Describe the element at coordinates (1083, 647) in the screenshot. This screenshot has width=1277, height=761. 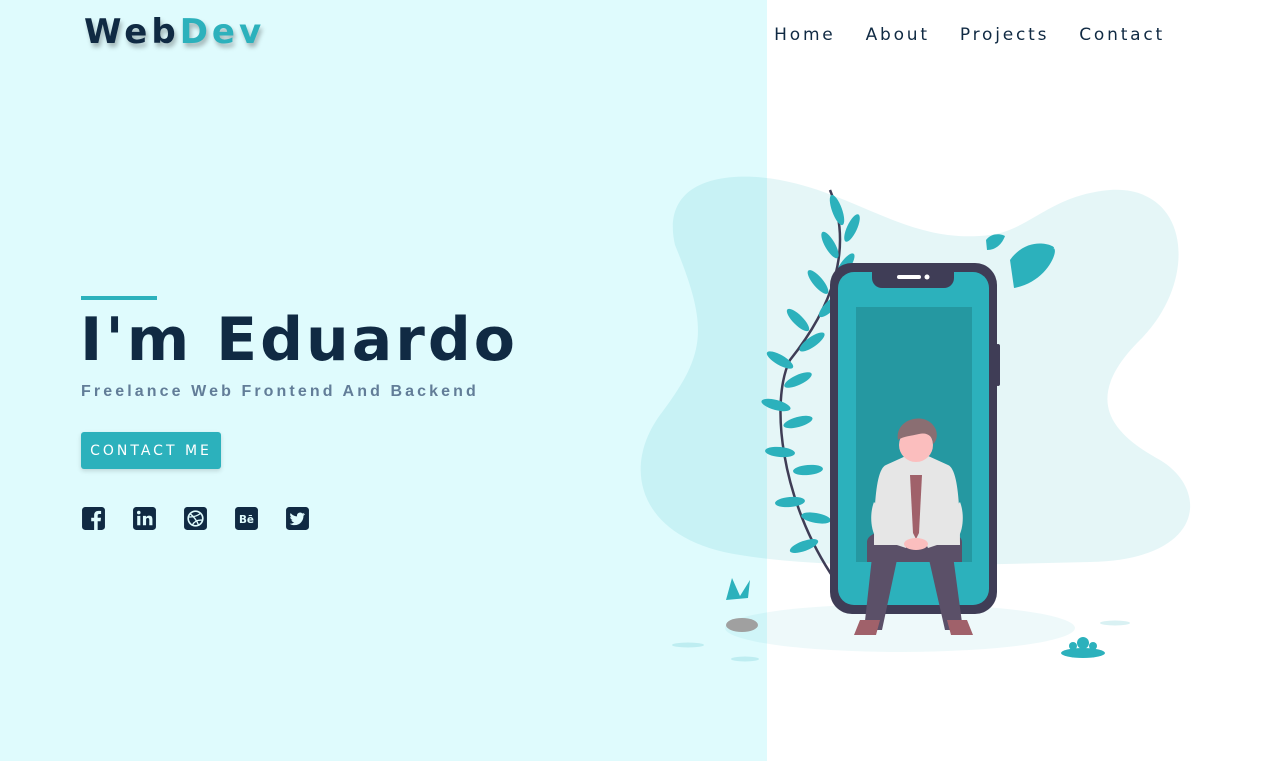
I see `small-plant-right` at that location.